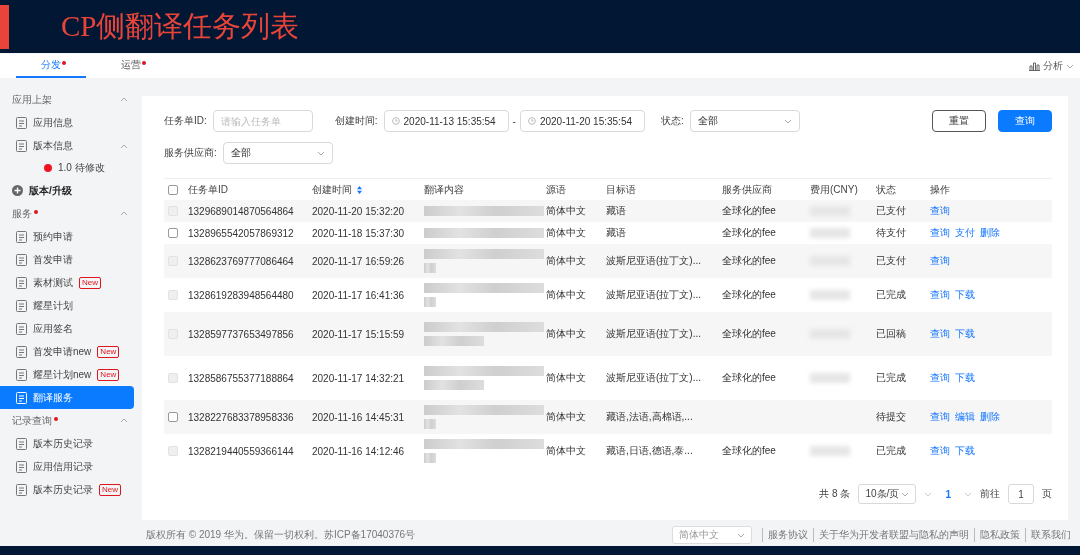  I want to click on table-cell-text: 2020-11-17 15:15:59, so click(359, 334).